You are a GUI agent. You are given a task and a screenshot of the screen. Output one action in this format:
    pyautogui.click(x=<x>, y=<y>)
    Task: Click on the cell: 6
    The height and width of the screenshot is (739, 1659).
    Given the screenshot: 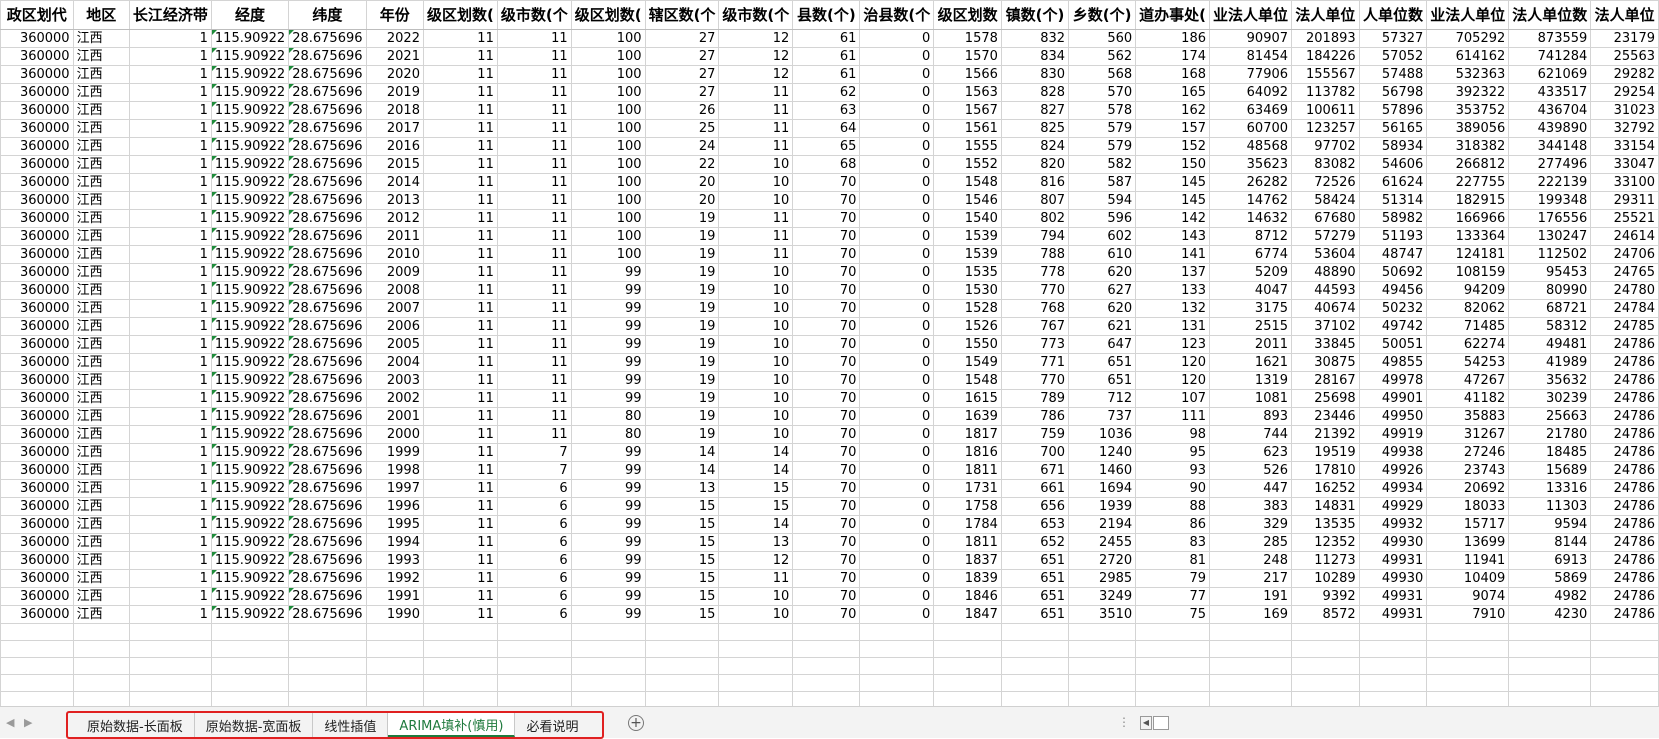 What is the action you would take?
    pyautogui.click(x=534, y=524)
    